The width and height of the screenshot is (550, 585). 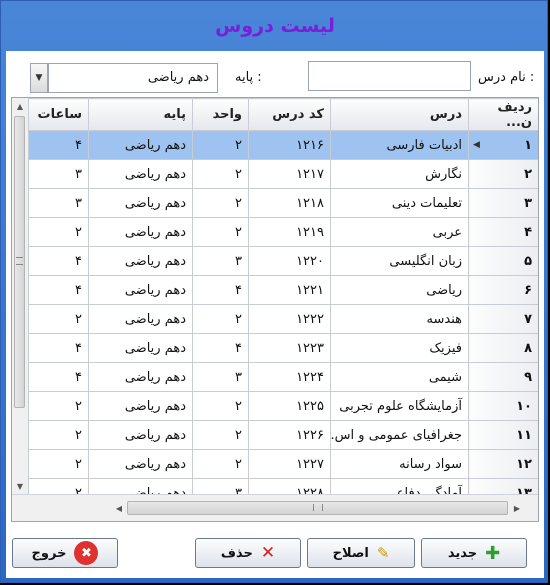 What do you see at coordinates (20, 106) in the screenshot?
I see `scroll-up-icon: ▲` at bounding box center [20, 106].